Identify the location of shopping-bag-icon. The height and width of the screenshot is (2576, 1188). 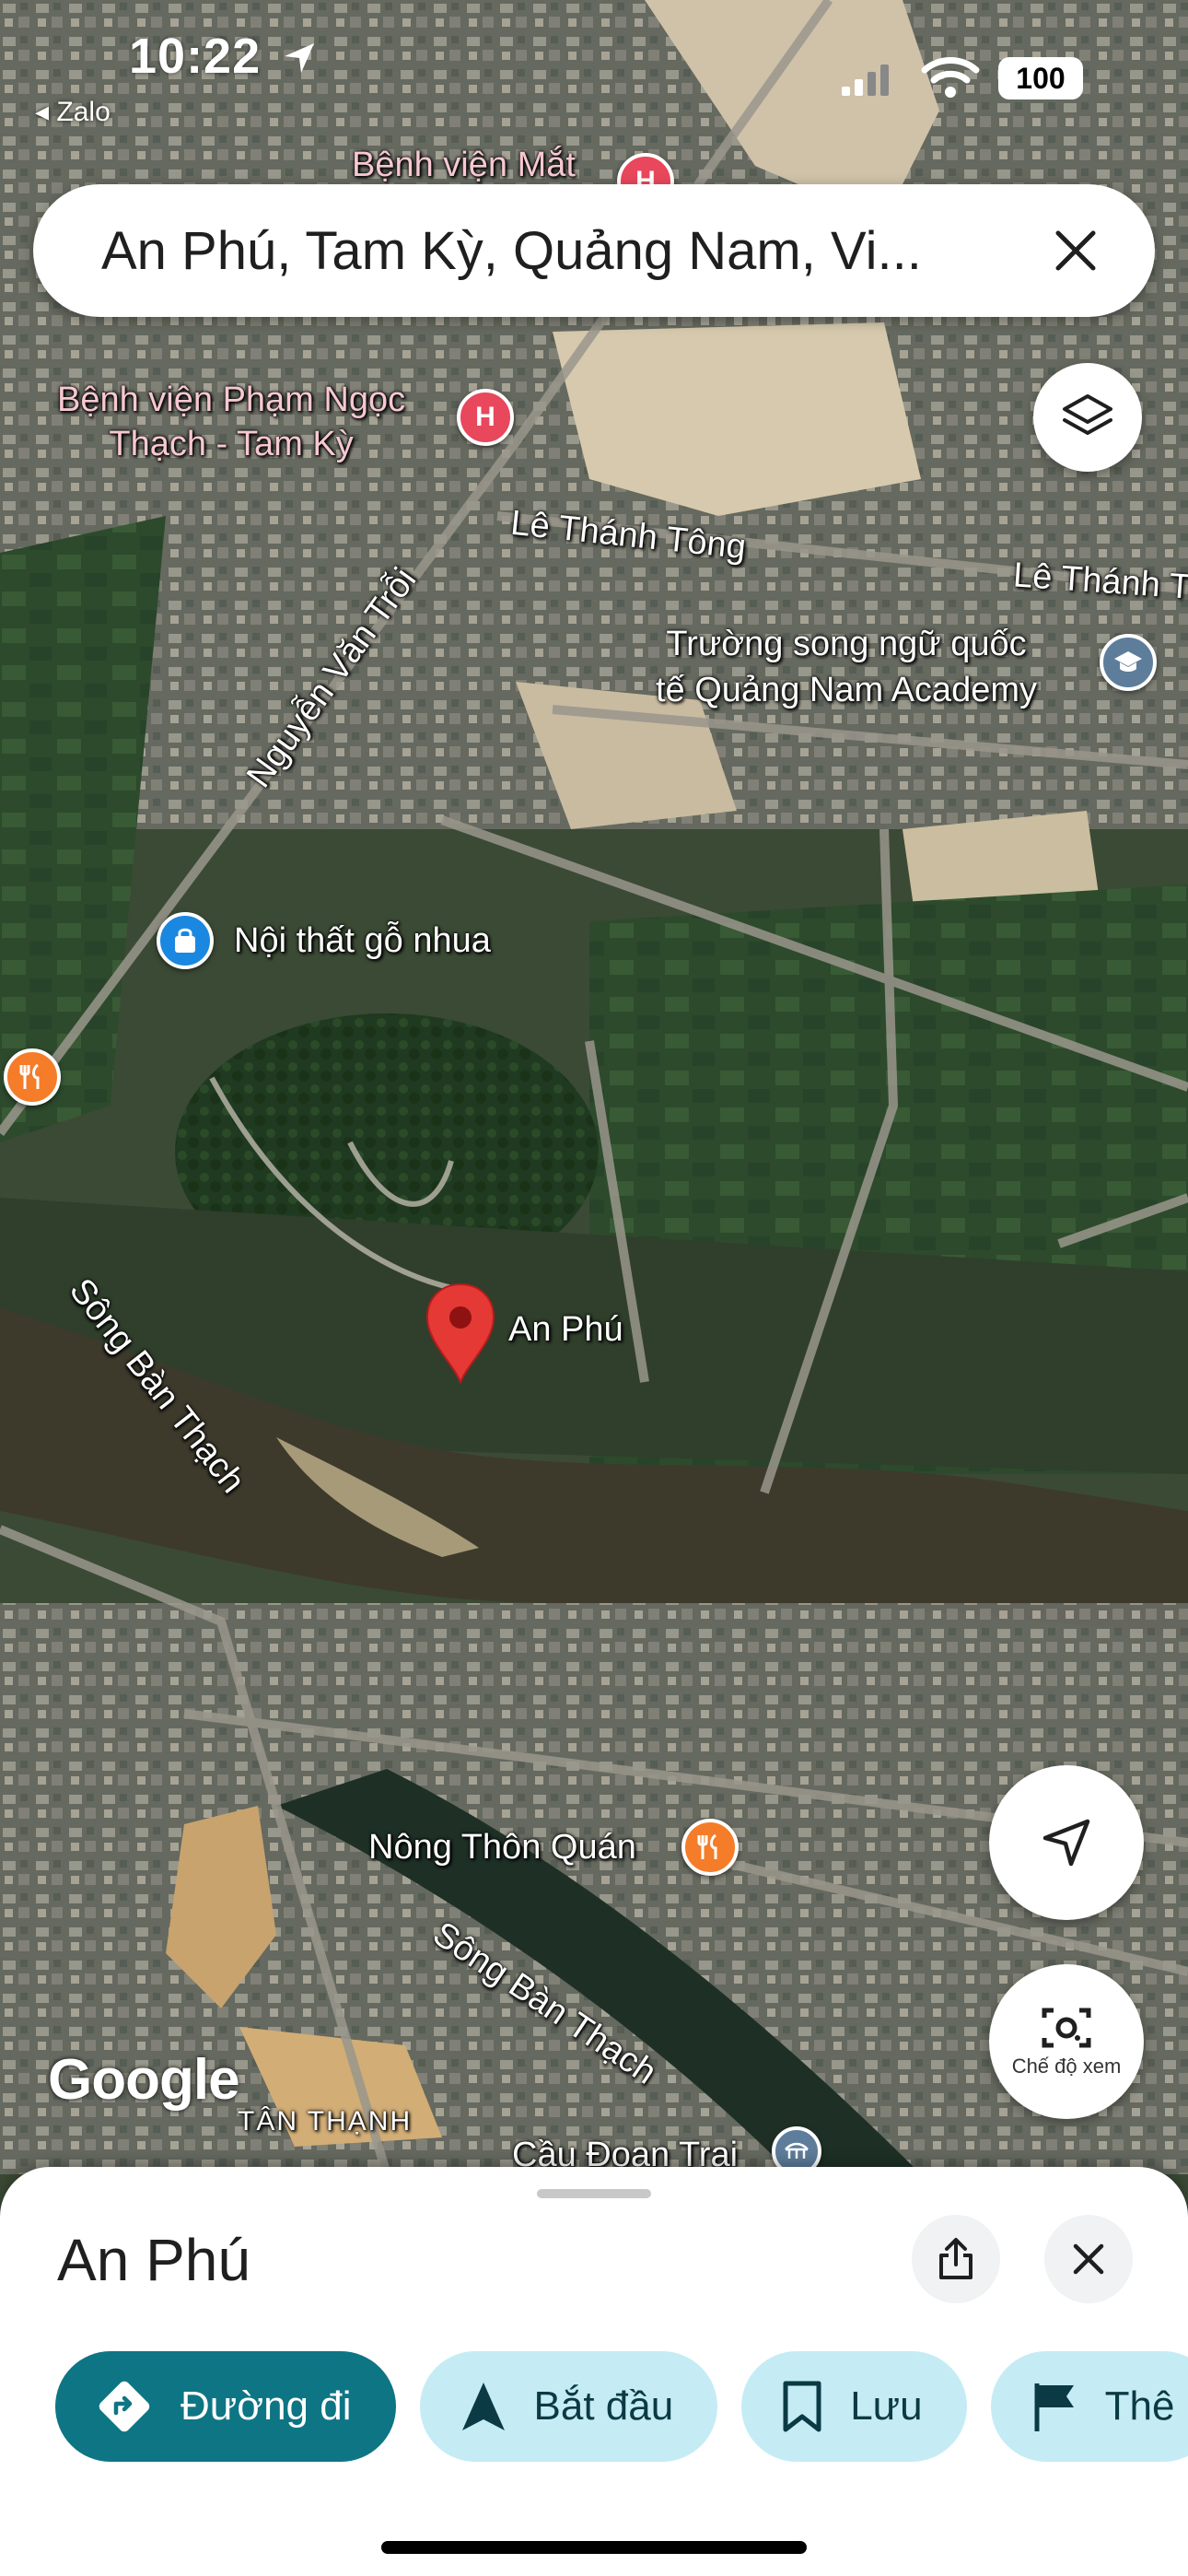
(185, 940).